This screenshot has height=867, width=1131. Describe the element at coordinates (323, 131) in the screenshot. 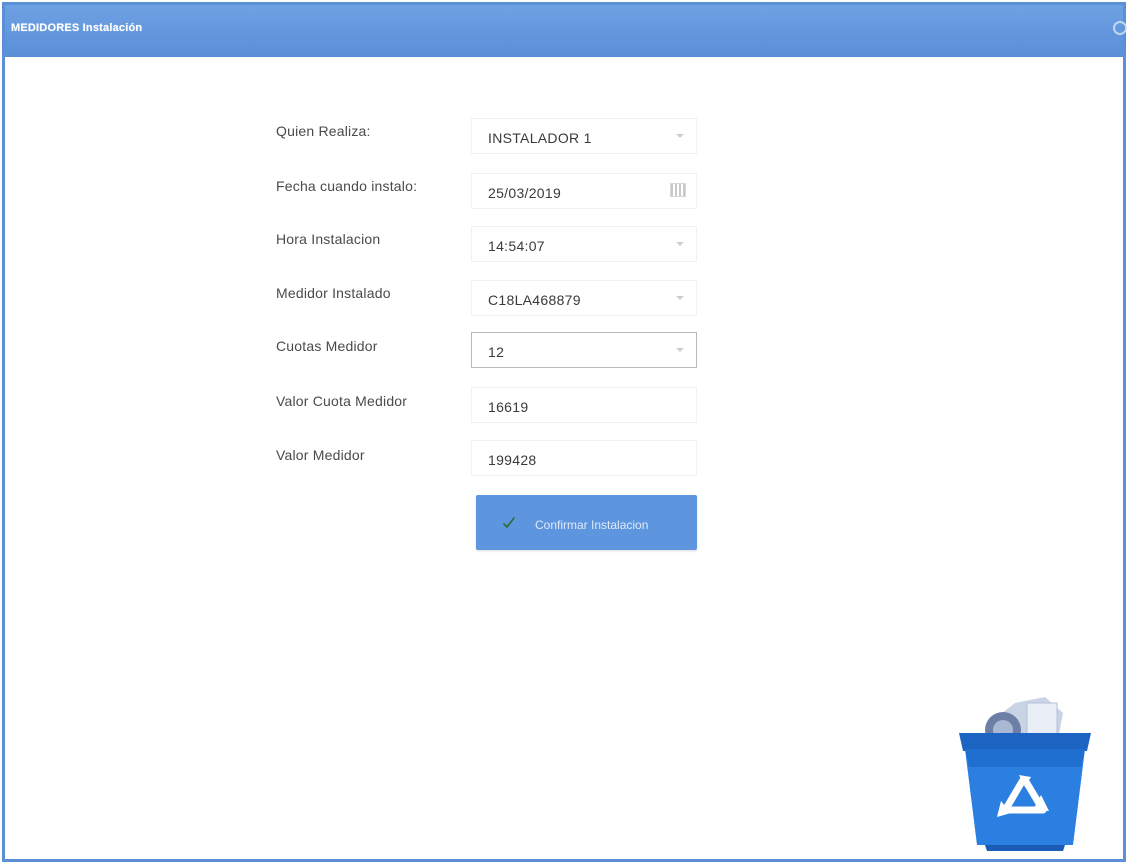

I see `quien-realiza-label: Quien Realiza:` at that location.